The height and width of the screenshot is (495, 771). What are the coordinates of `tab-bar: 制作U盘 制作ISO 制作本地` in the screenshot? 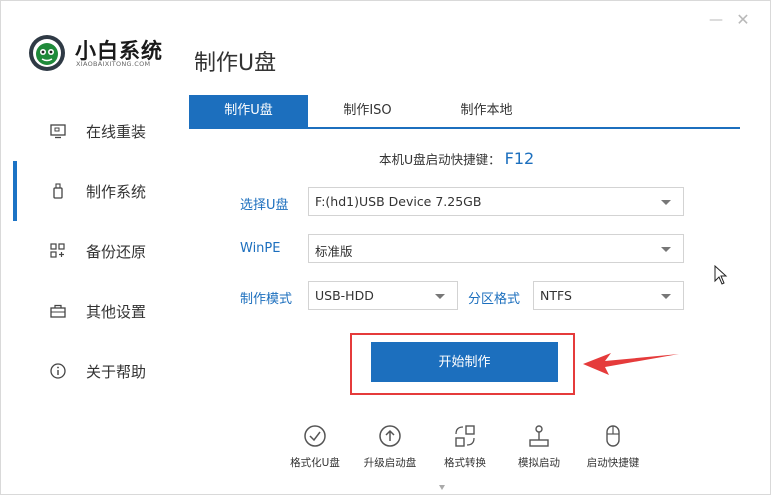 It's located at (464, 112).